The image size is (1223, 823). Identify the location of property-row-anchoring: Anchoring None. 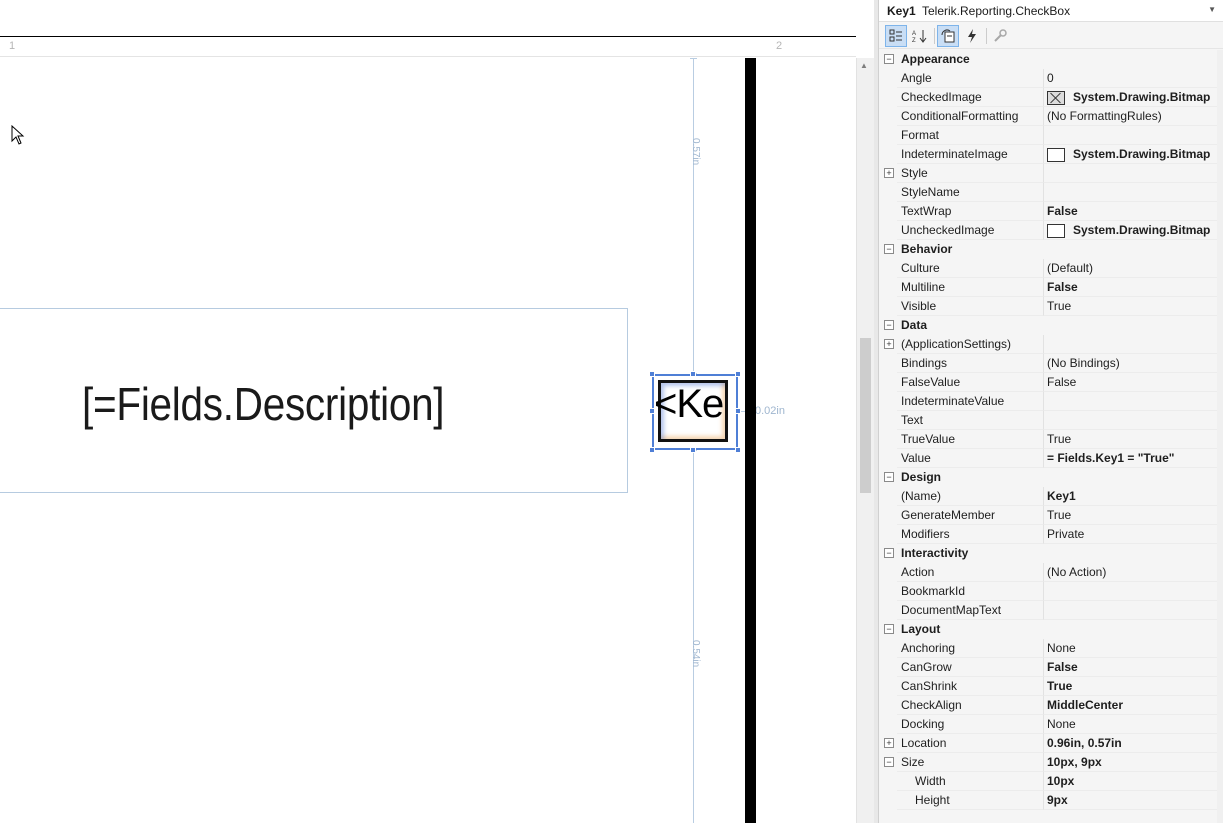
(1051, 648).